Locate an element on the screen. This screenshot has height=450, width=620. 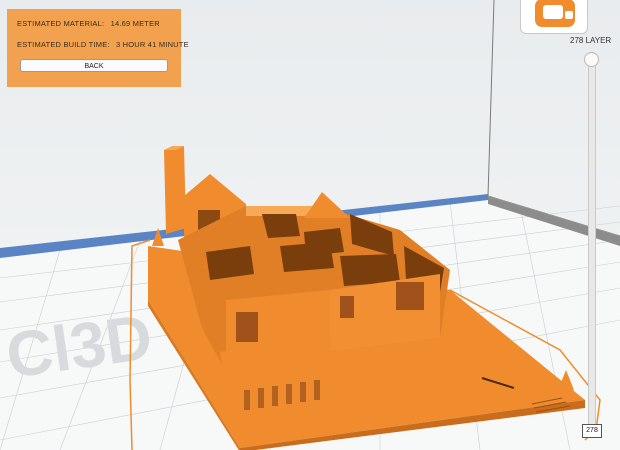
time-value: 3 HOUR 41 MINUTE is located at coordinates (152, 44).